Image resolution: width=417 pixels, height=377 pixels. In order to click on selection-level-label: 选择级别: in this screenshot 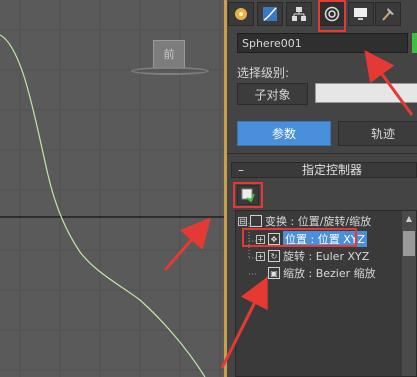, I will do `click(263, 73)`.